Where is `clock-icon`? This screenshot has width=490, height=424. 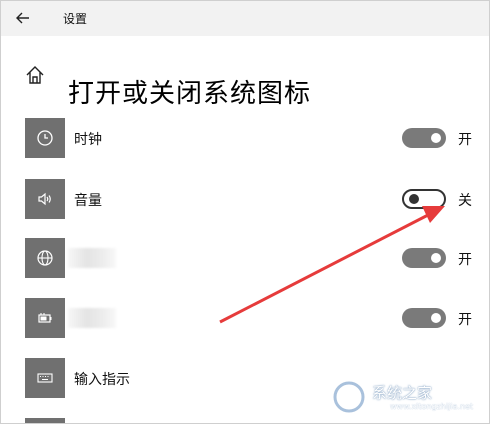 clock-icon is located at coordinates (45, 138).